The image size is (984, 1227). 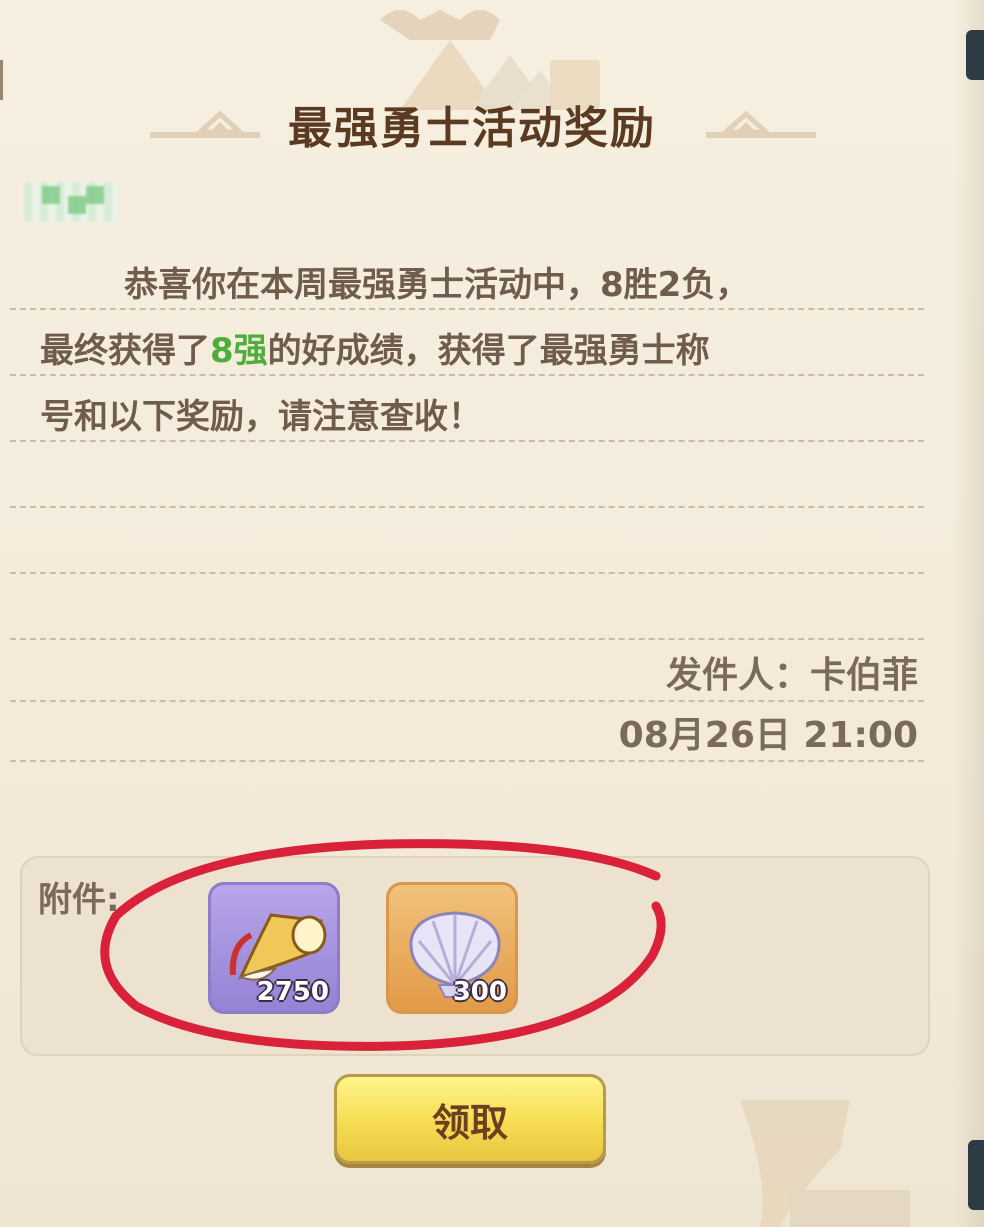 I want to click on mail-body-line-2: 最终获得了8强的好成绩，获得了最强勇士称, so click(x=375, y=351).